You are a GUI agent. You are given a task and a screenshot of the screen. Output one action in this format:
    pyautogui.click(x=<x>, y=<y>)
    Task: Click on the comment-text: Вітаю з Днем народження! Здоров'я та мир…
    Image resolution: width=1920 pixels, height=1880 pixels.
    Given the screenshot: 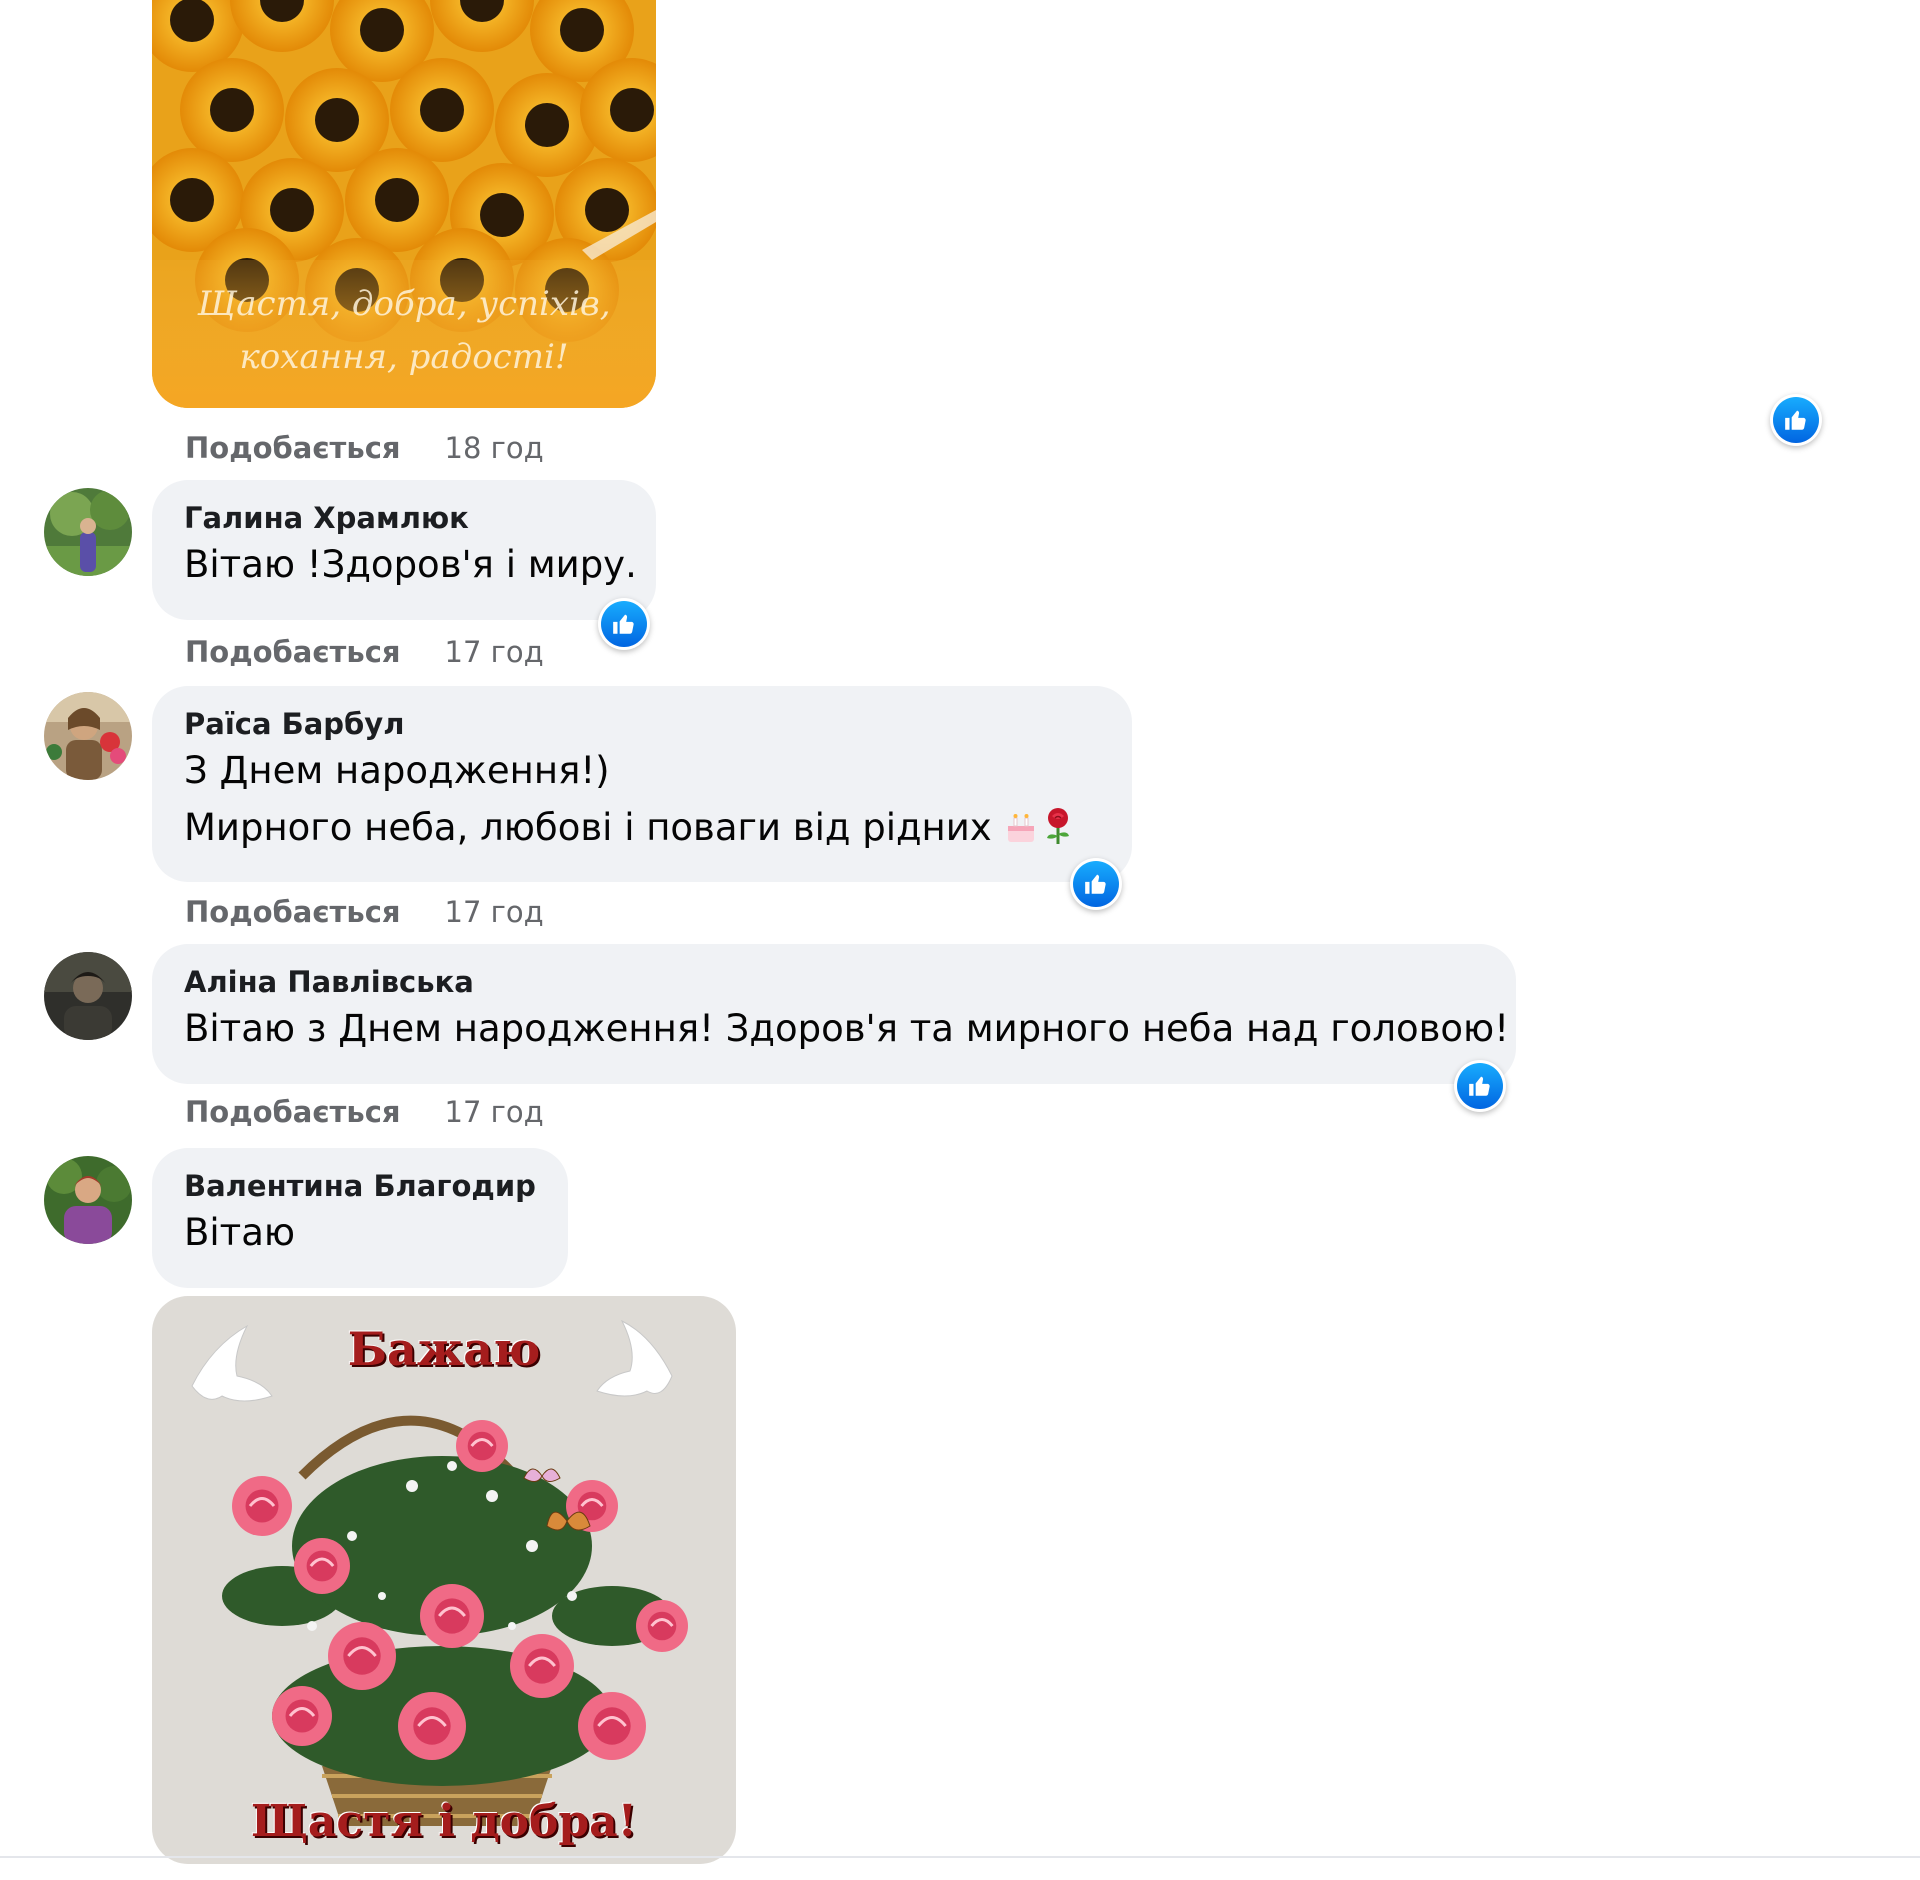 What is the action you would take?
    pyautogui.click(x=847, y=1028)
    